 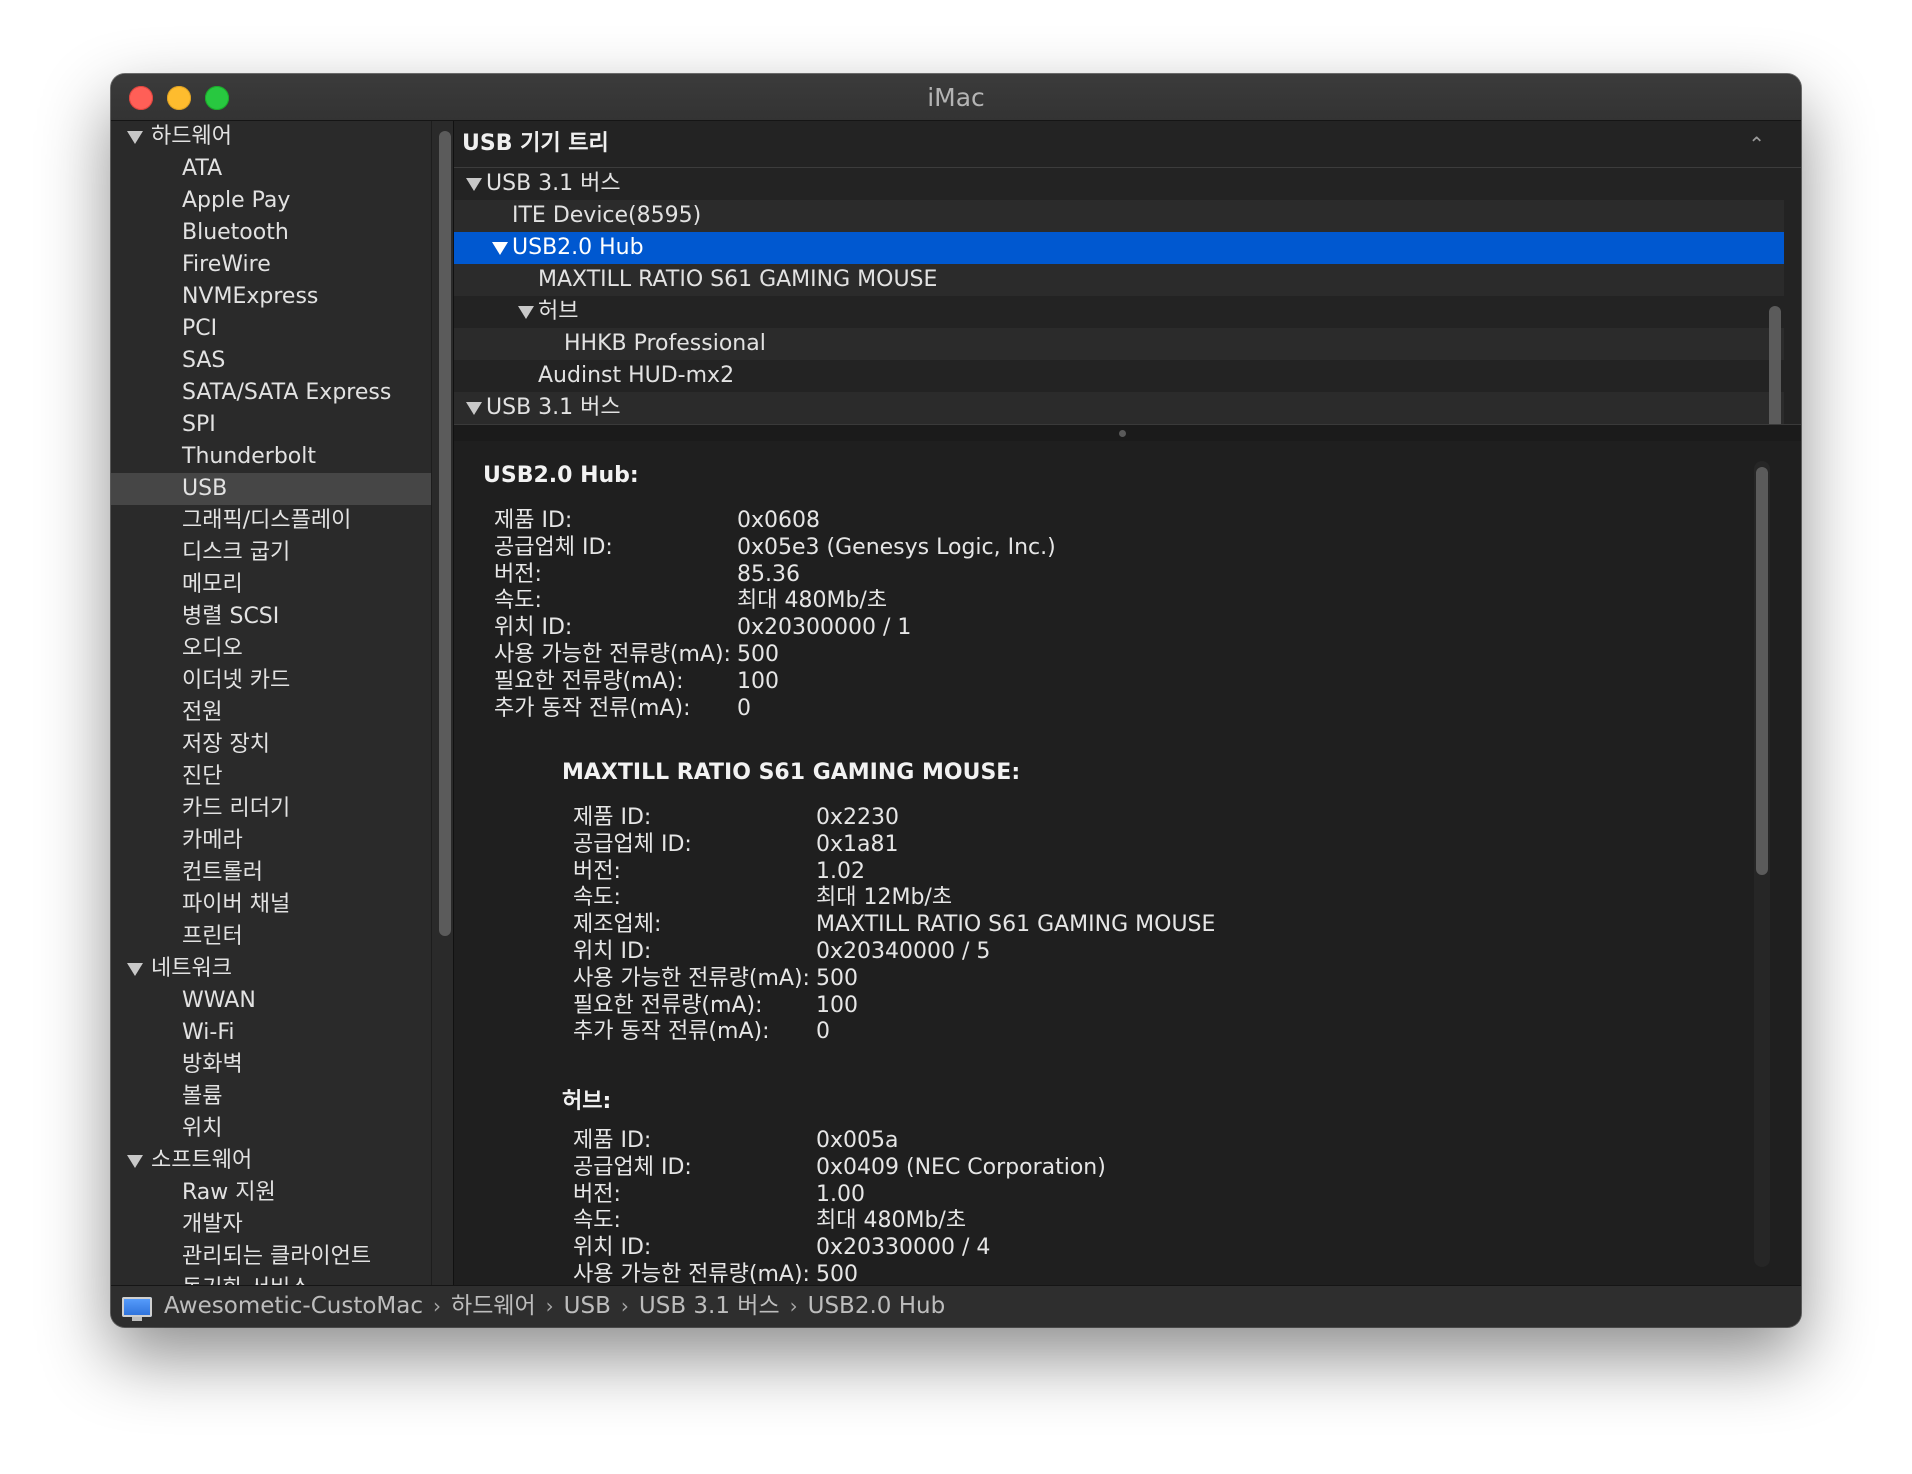 I want to click on tree-row: HHKB Professional, so click(x=1119, y=344).